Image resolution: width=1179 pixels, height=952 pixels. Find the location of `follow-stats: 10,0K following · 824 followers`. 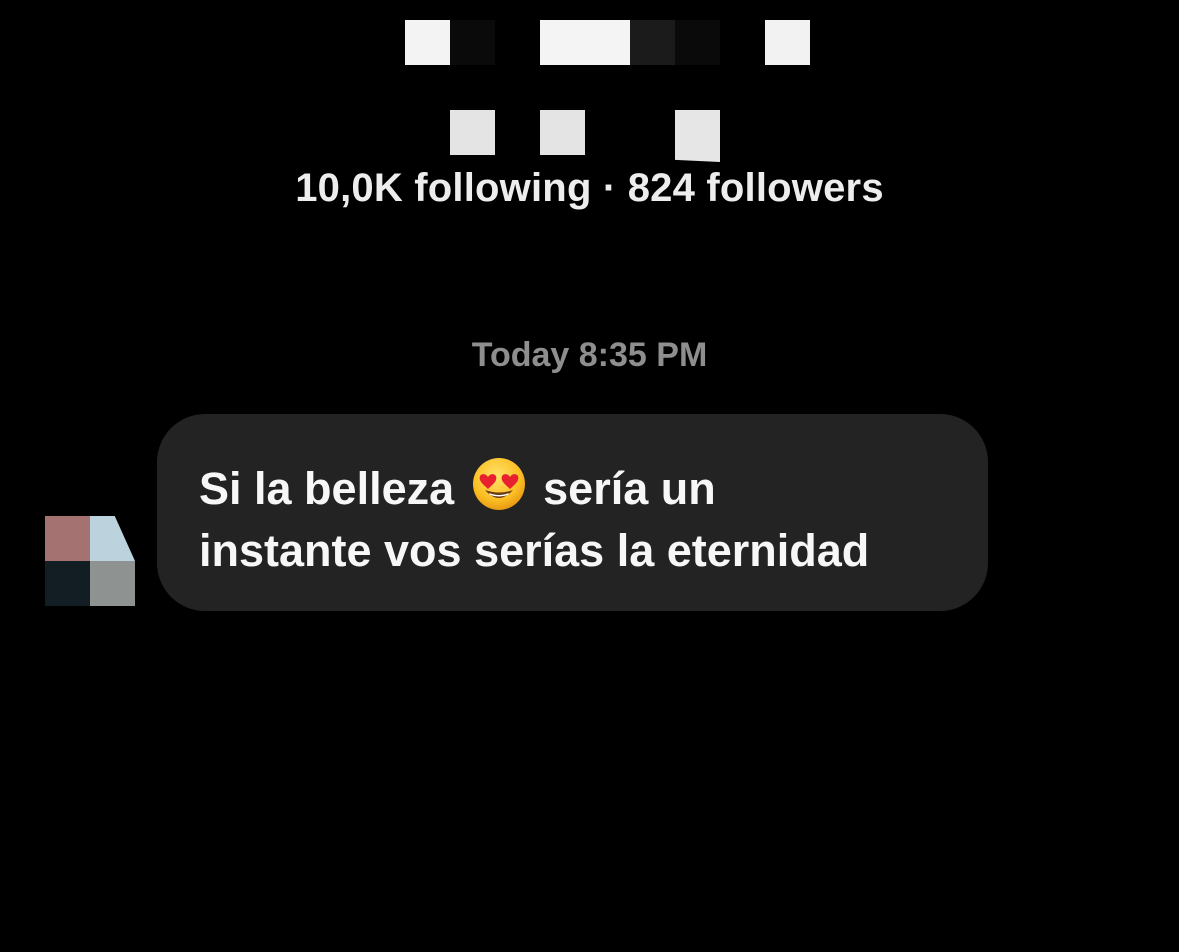

follow-stats: 10,0K following · 824 followers is located at coordinates (589, 188).